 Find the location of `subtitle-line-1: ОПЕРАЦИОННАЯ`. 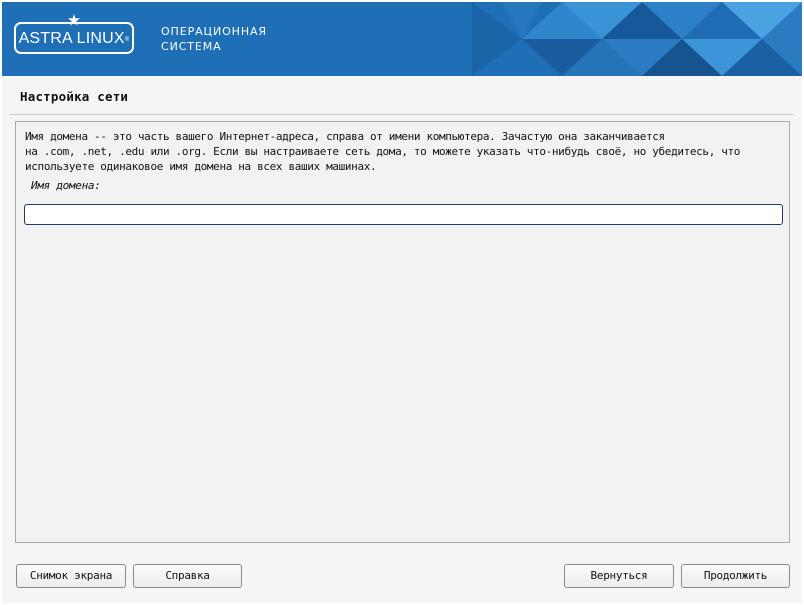

subtitle-line-1: ОПЕРАЦИОННАЯ is located at coordinates (214, 31).